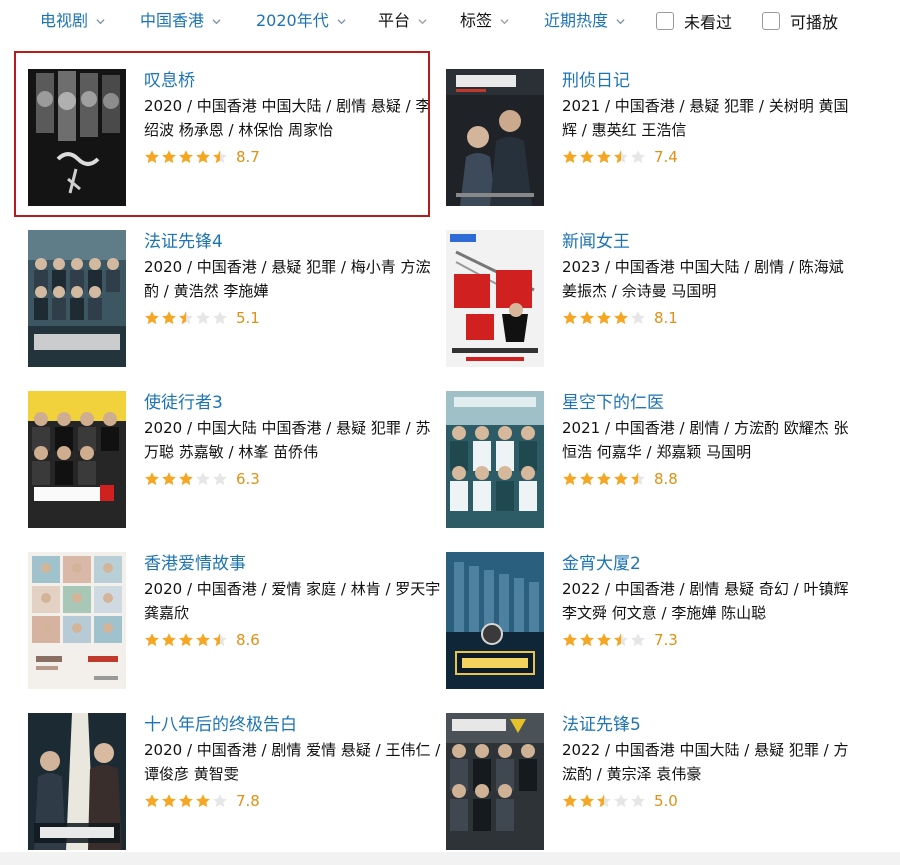 The height and width of the screenshot is (865, 900). What do you see at coordinates (712, 564) in the screenshot?
I see `result-title-link: 金宵大厦2` at bounding box center [712, 564].